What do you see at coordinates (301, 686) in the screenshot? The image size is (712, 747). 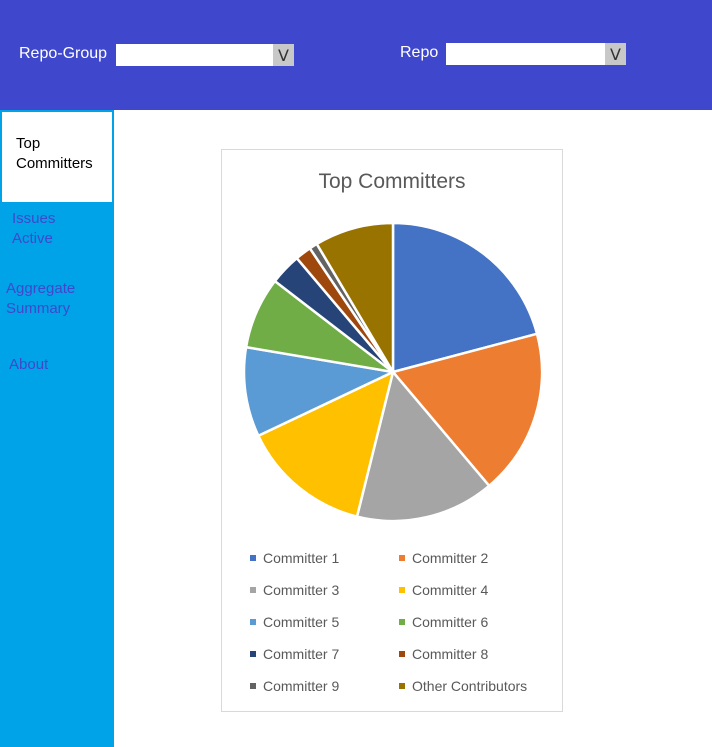 I see `legend-label: Committer 9` at bounding box center [301, 686].